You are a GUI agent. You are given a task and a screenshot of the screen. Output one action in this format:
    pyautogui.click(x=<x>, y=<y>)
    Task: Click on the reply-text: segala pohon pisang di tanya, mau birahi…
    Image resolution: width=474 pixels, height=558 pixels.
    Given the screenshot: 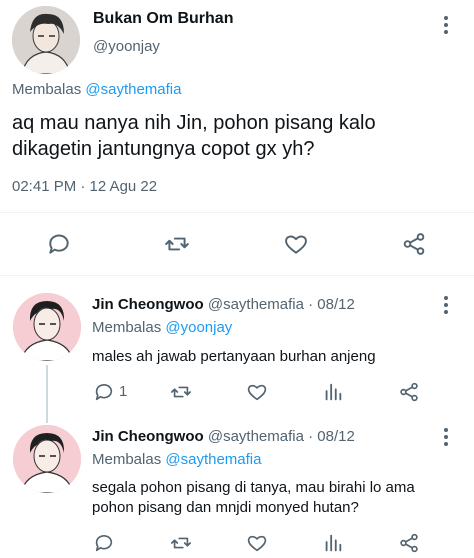 What is the action you would take?
    pyautogui.click(x=253, y=498)
    